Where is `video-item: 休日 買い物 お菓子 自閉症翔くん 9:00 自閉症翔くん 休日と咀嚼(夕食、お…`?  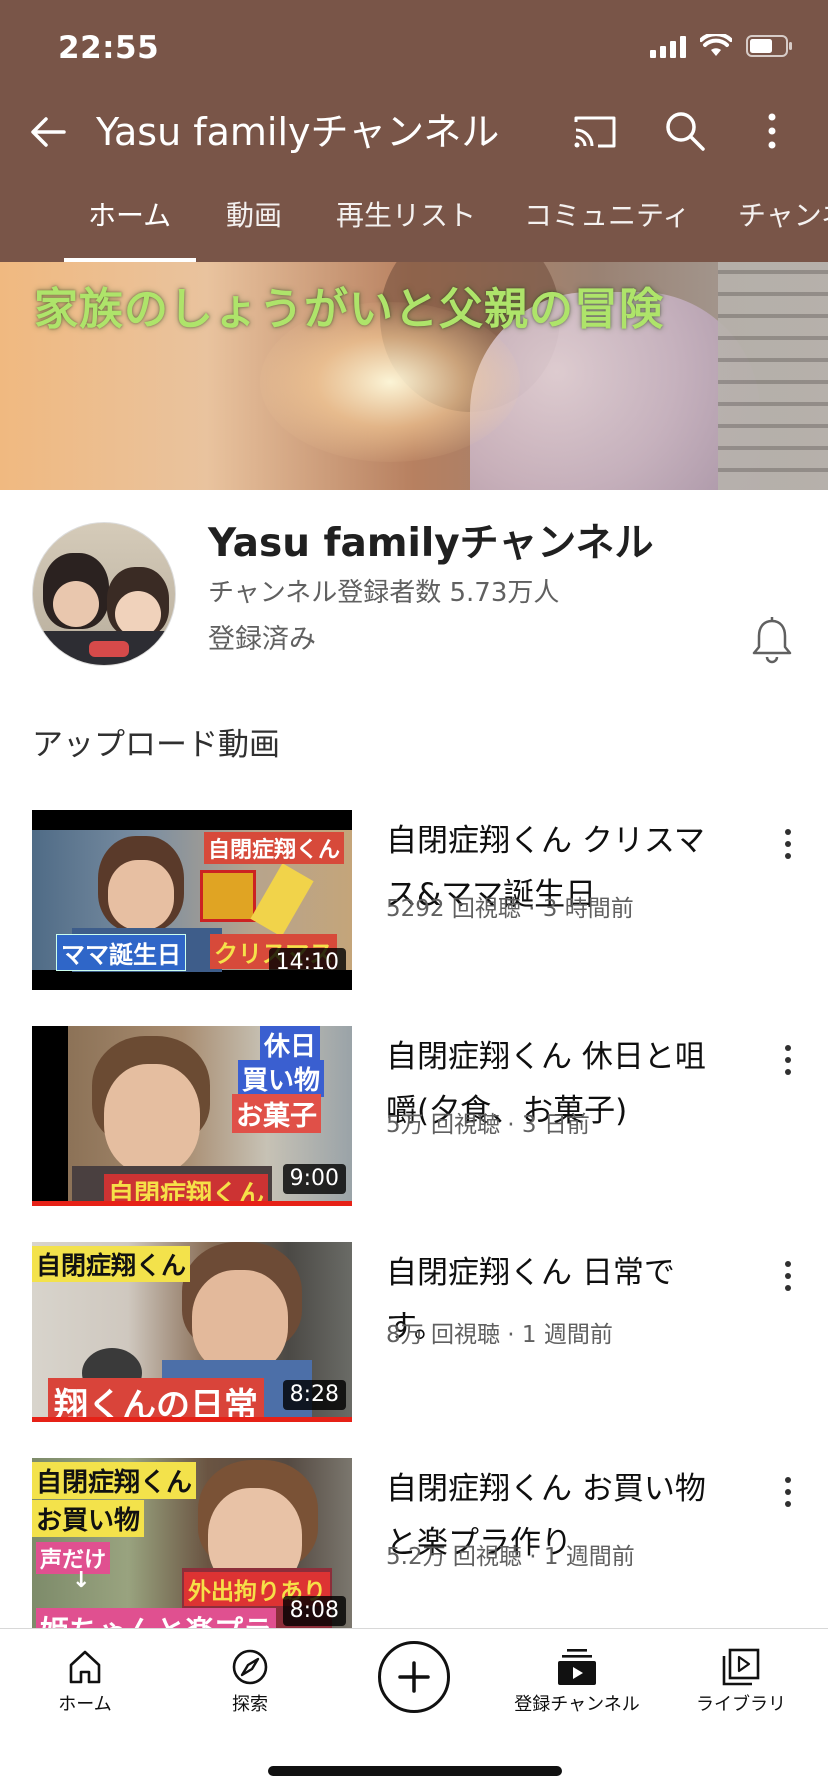
video-item: 休日 買い物 お菓子 自閉症翔くん 9:00 自閉症翔くん 休日と咀嚼(夕食、お… is located at coordinates (414, 1116).